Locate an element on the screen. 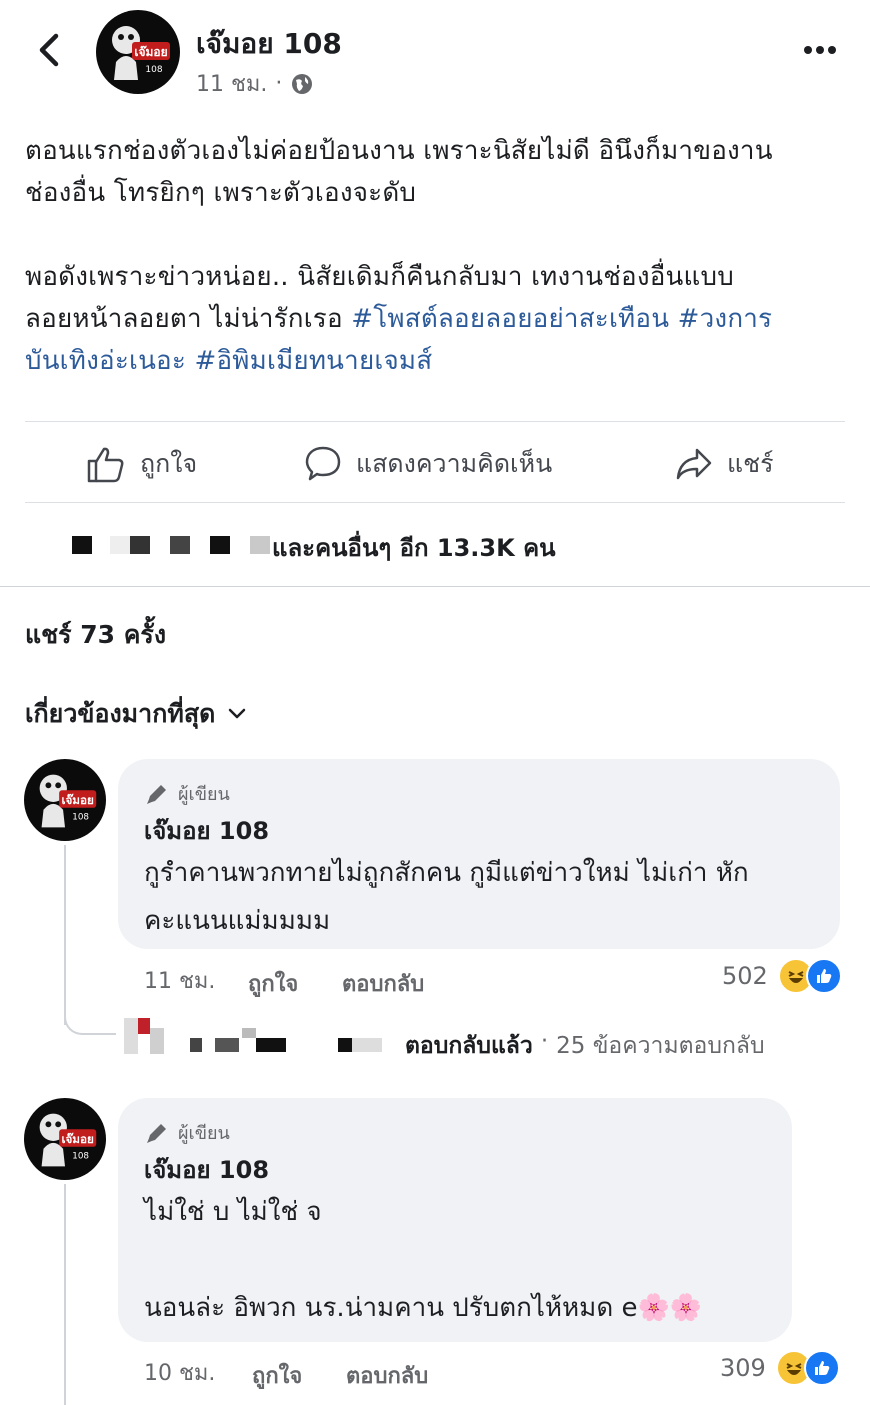 Image resolution: width=870 pixels, height=1405 pixels. replied-label: ตอบกลับแล้ว is located at coordinates (469, 1046).